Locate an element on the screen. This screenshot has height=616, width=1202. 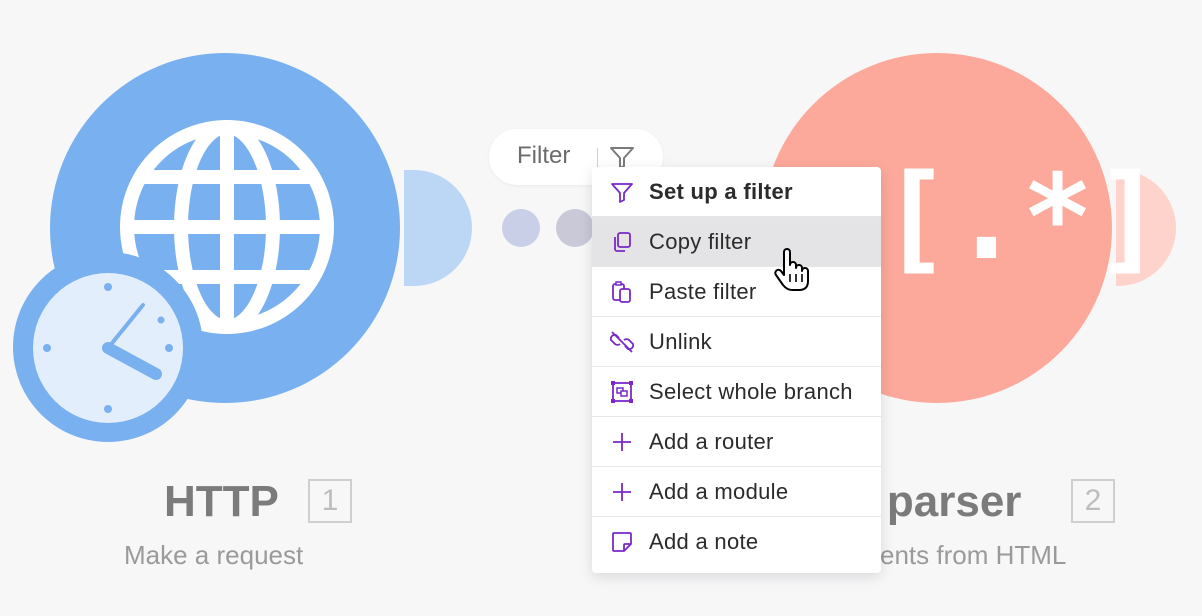
menu-item-label: Add a router is located at coordinates (711, 441).